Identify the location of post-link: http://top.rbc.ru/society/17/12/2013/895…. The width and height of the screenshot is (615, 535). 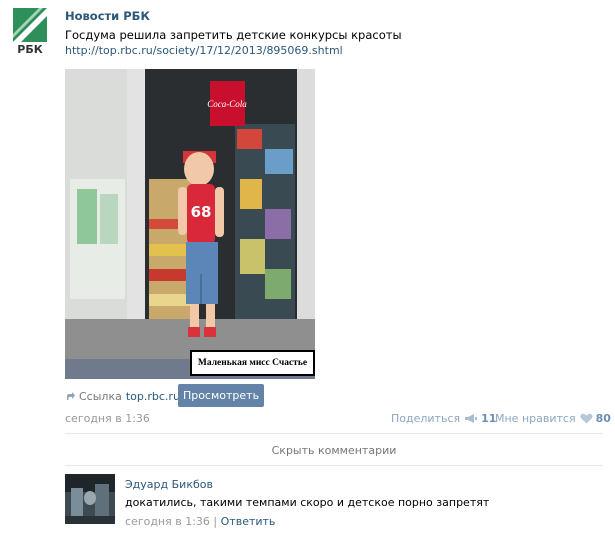
(204, 50).